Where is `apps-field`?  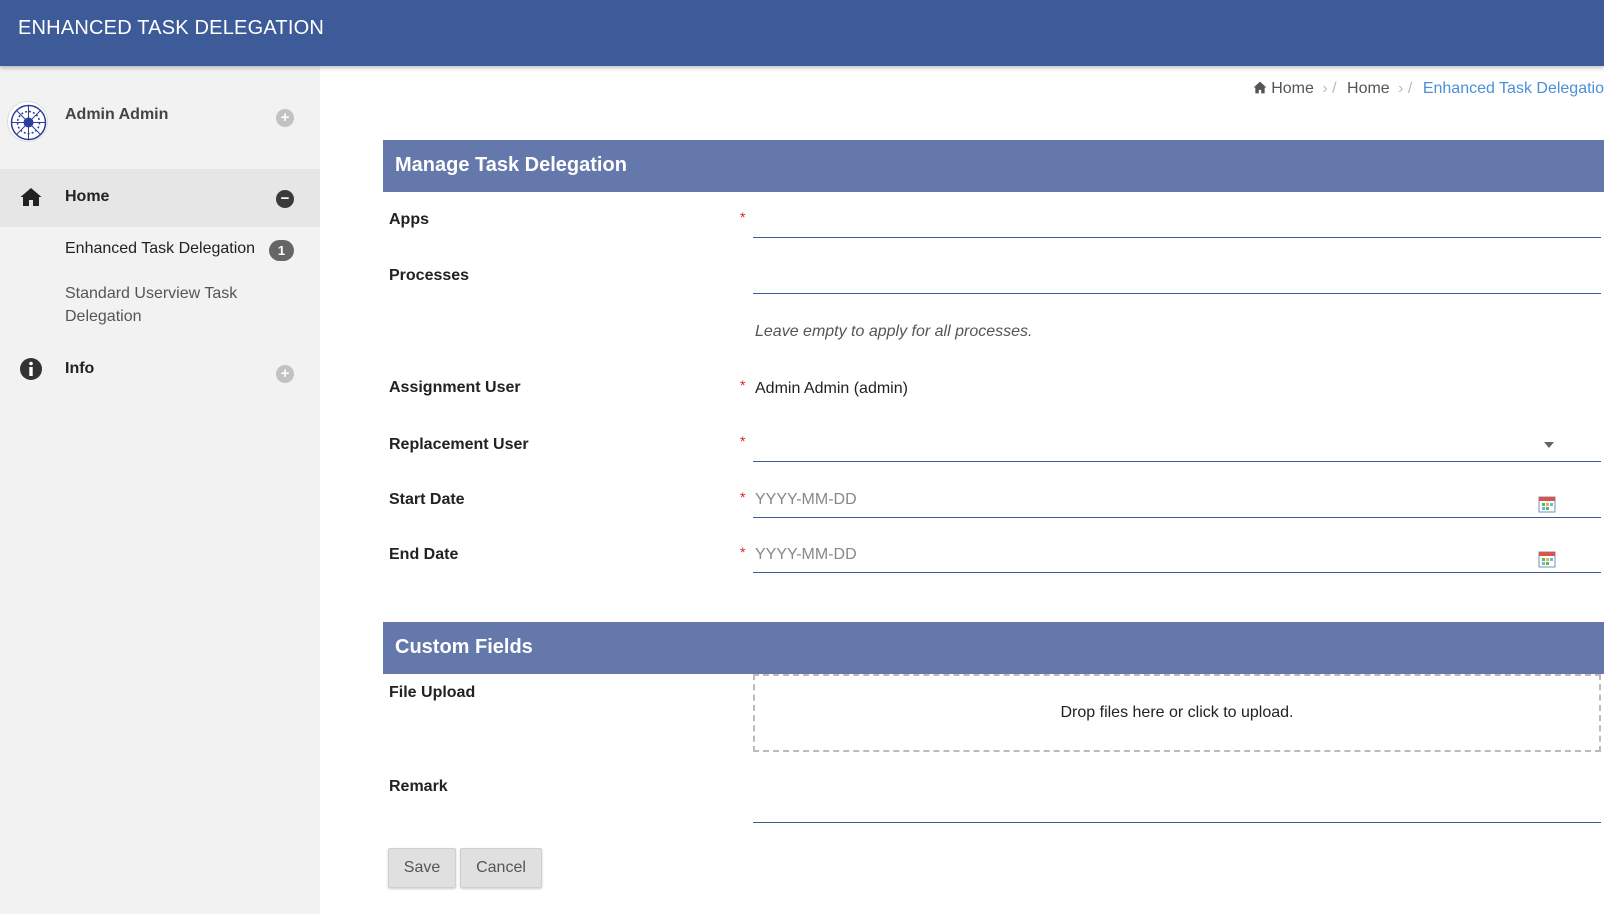
apps-field is located at coordinates (1177, 215).